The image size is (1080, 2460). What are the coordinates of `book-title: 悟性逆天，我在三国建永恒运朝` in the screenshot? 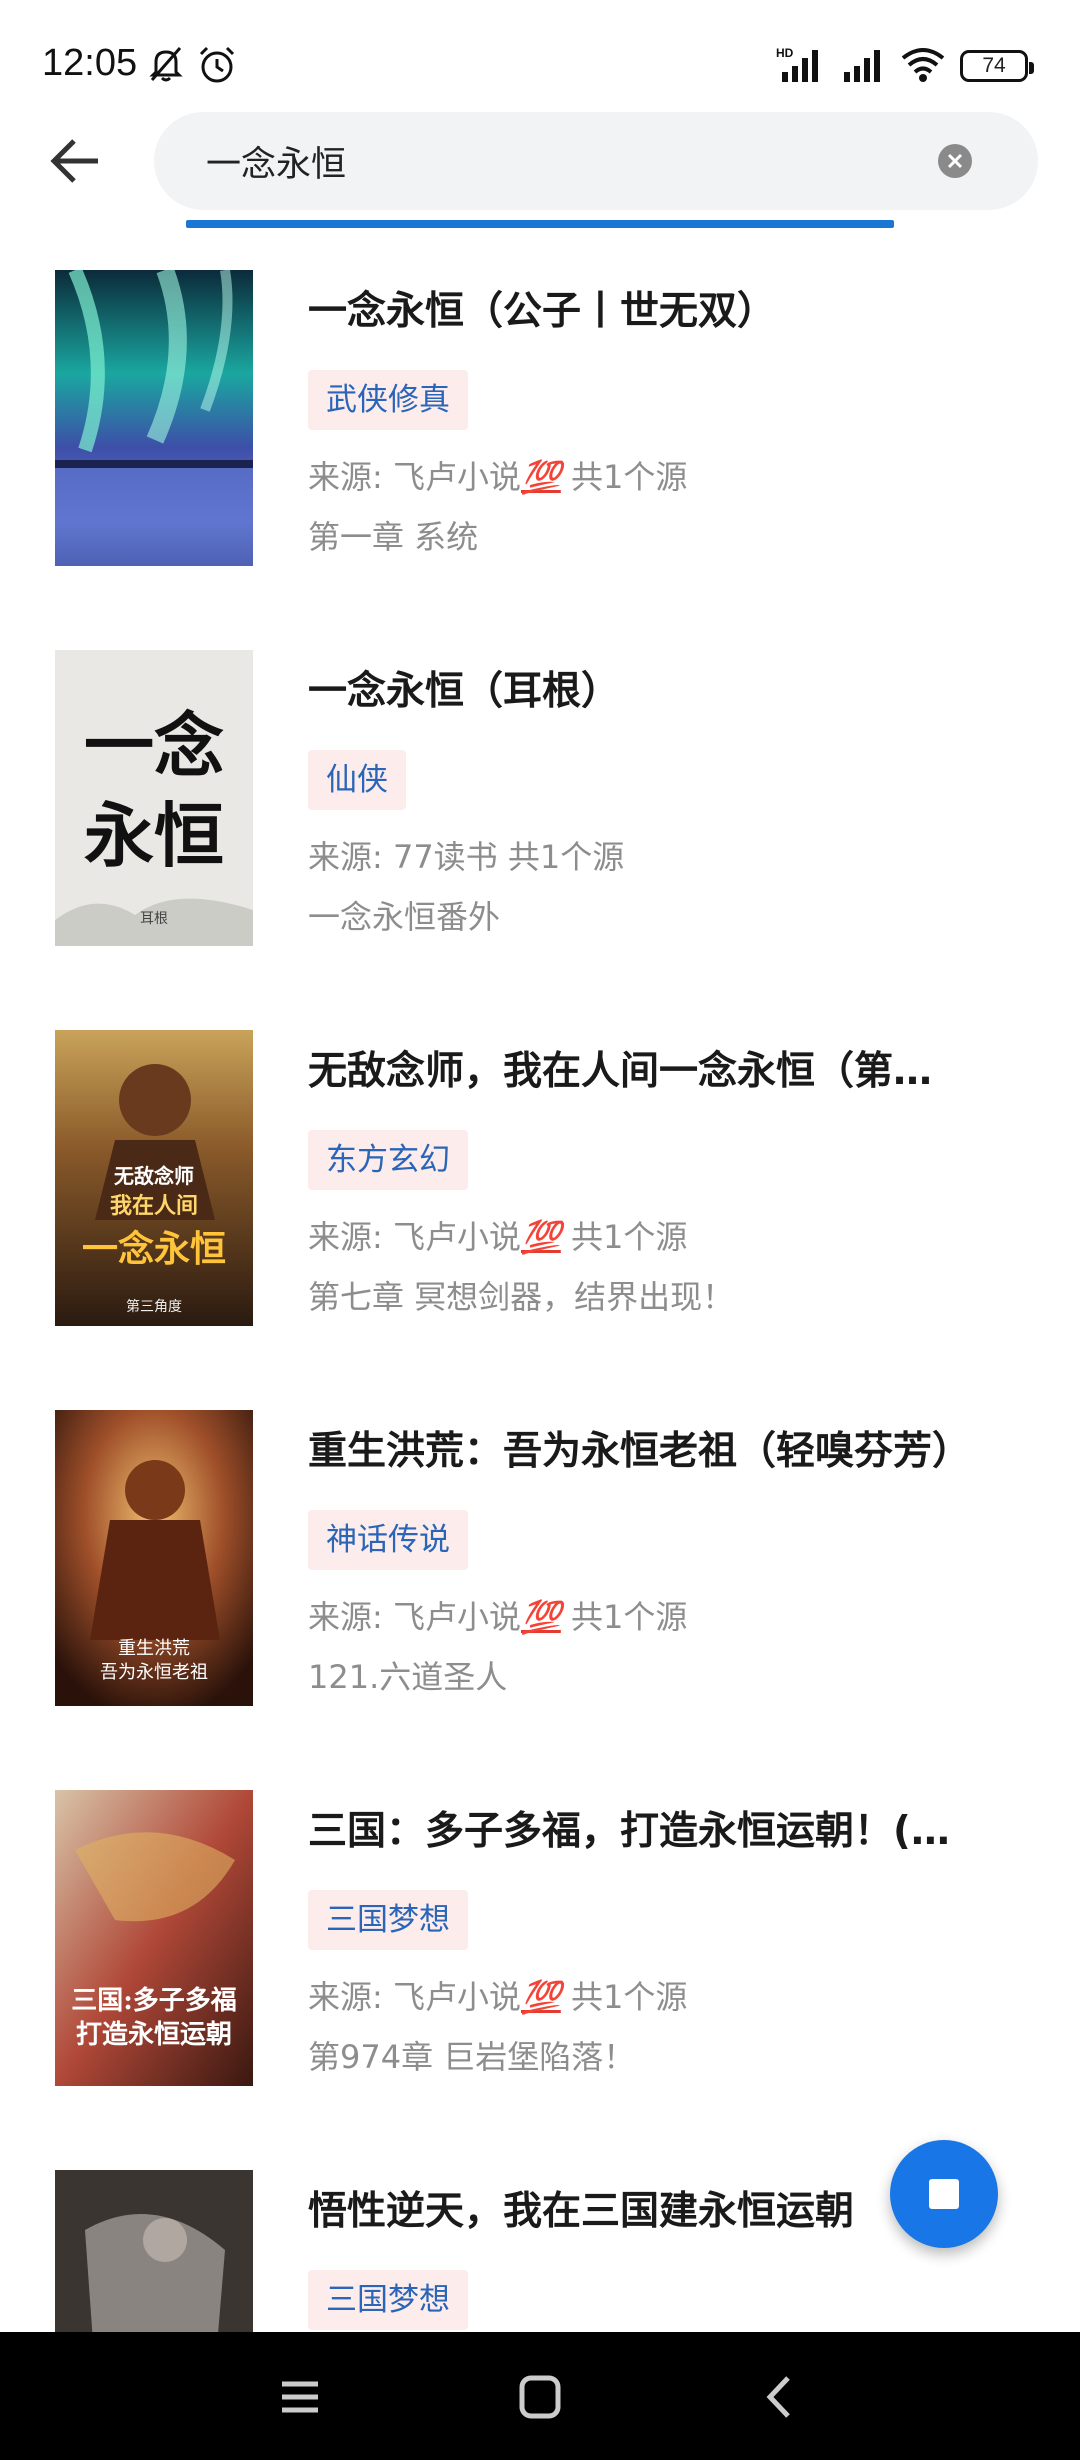 It's located at (581, 2211).